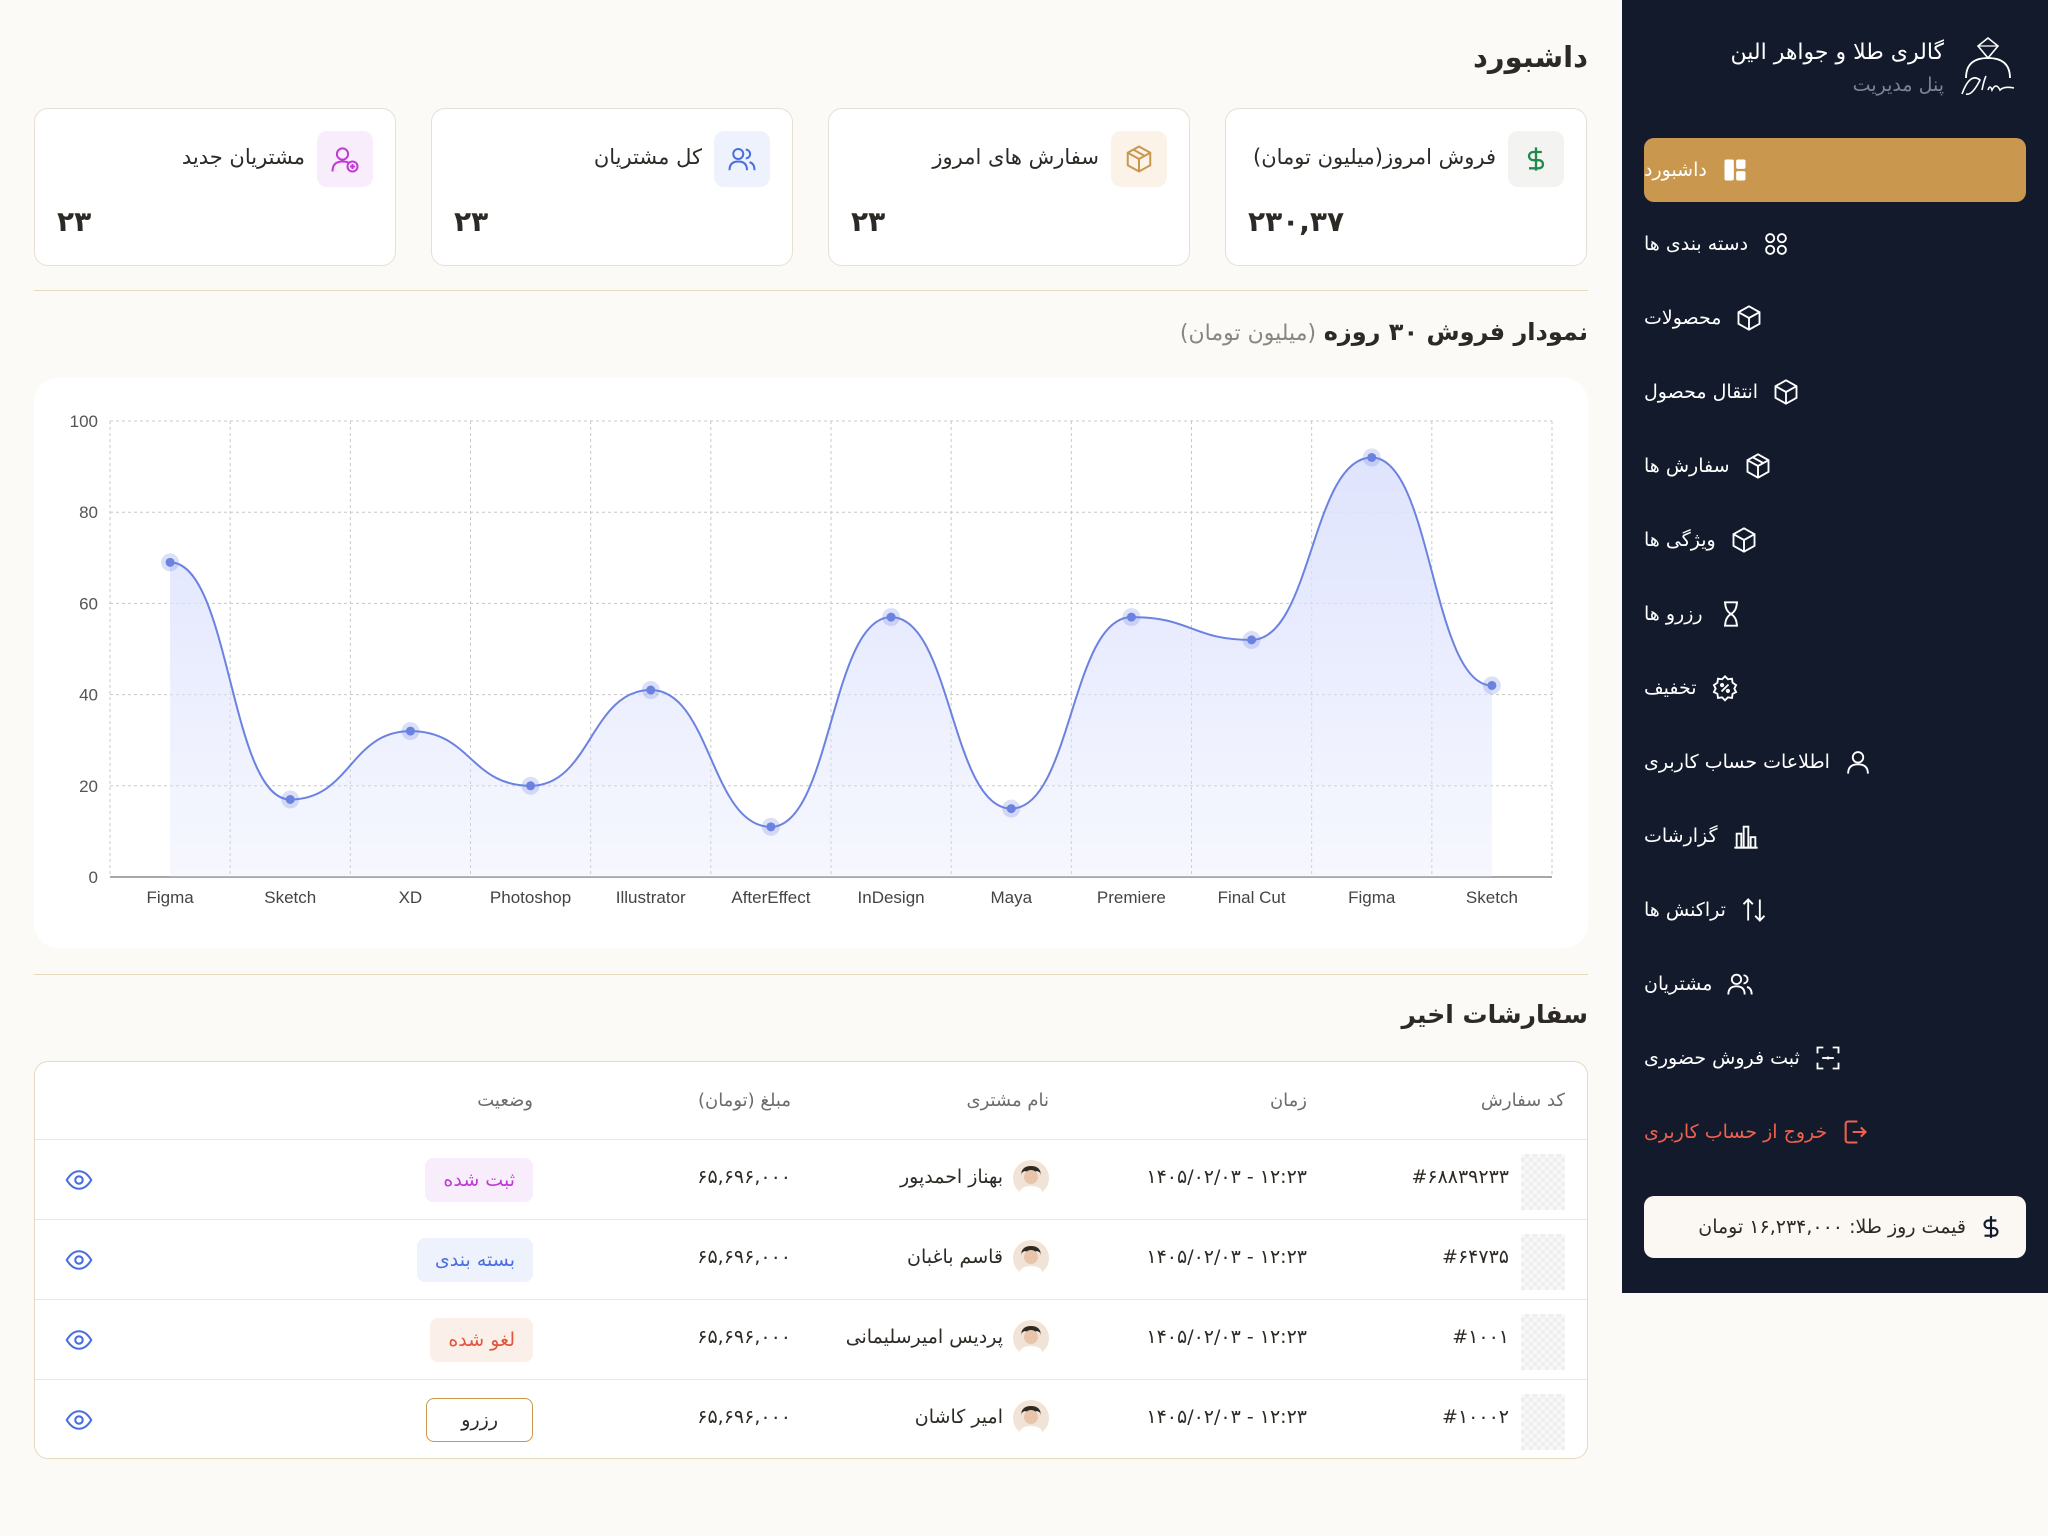 This screenshot has width=2048, height=1536. What do you see at coordinates (1754, 910) in the screenshot?
I see `transactions-icon` at bounding box center [1754, 910].